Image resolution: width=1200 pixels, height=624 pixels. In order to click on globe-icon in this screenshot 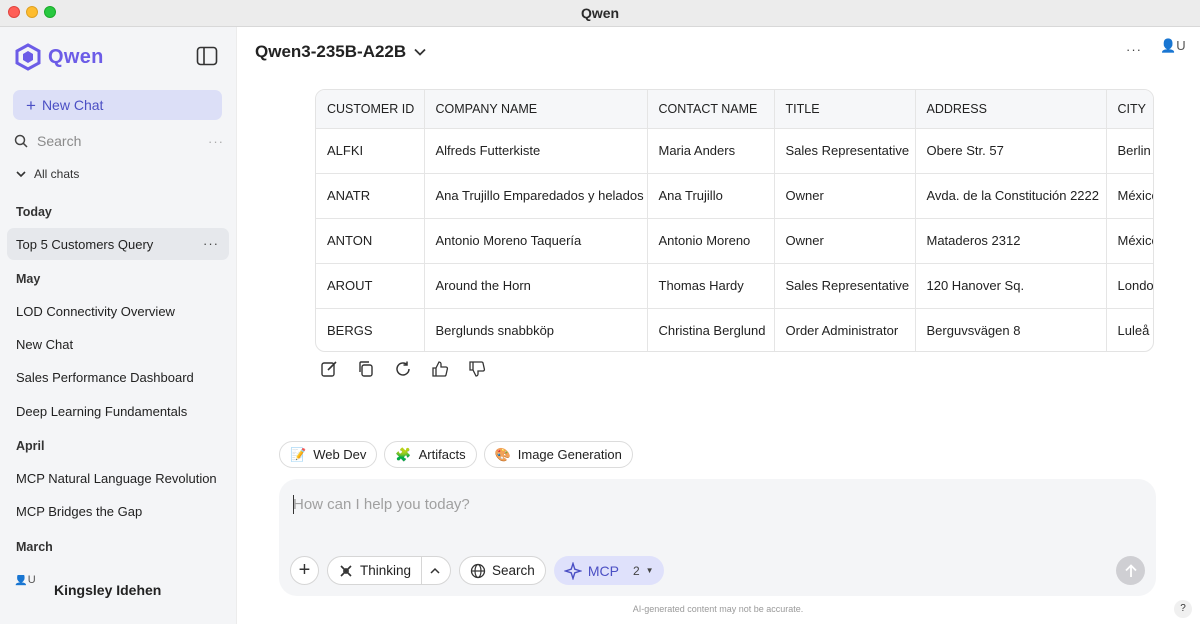, I will do `click(478, 570)`.